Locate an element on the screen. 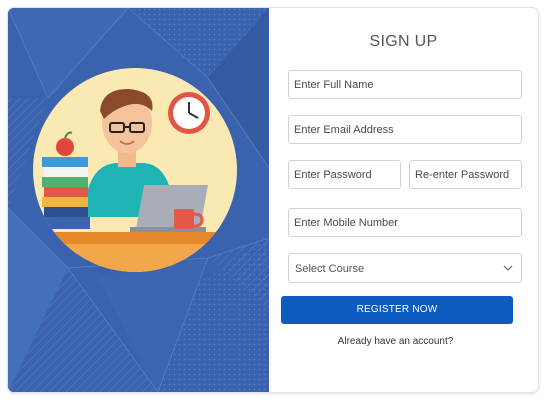 The width and height of the screenshot is (553, 404). register-now-button: REGISTER NOW is located at coordinates (397, 310).